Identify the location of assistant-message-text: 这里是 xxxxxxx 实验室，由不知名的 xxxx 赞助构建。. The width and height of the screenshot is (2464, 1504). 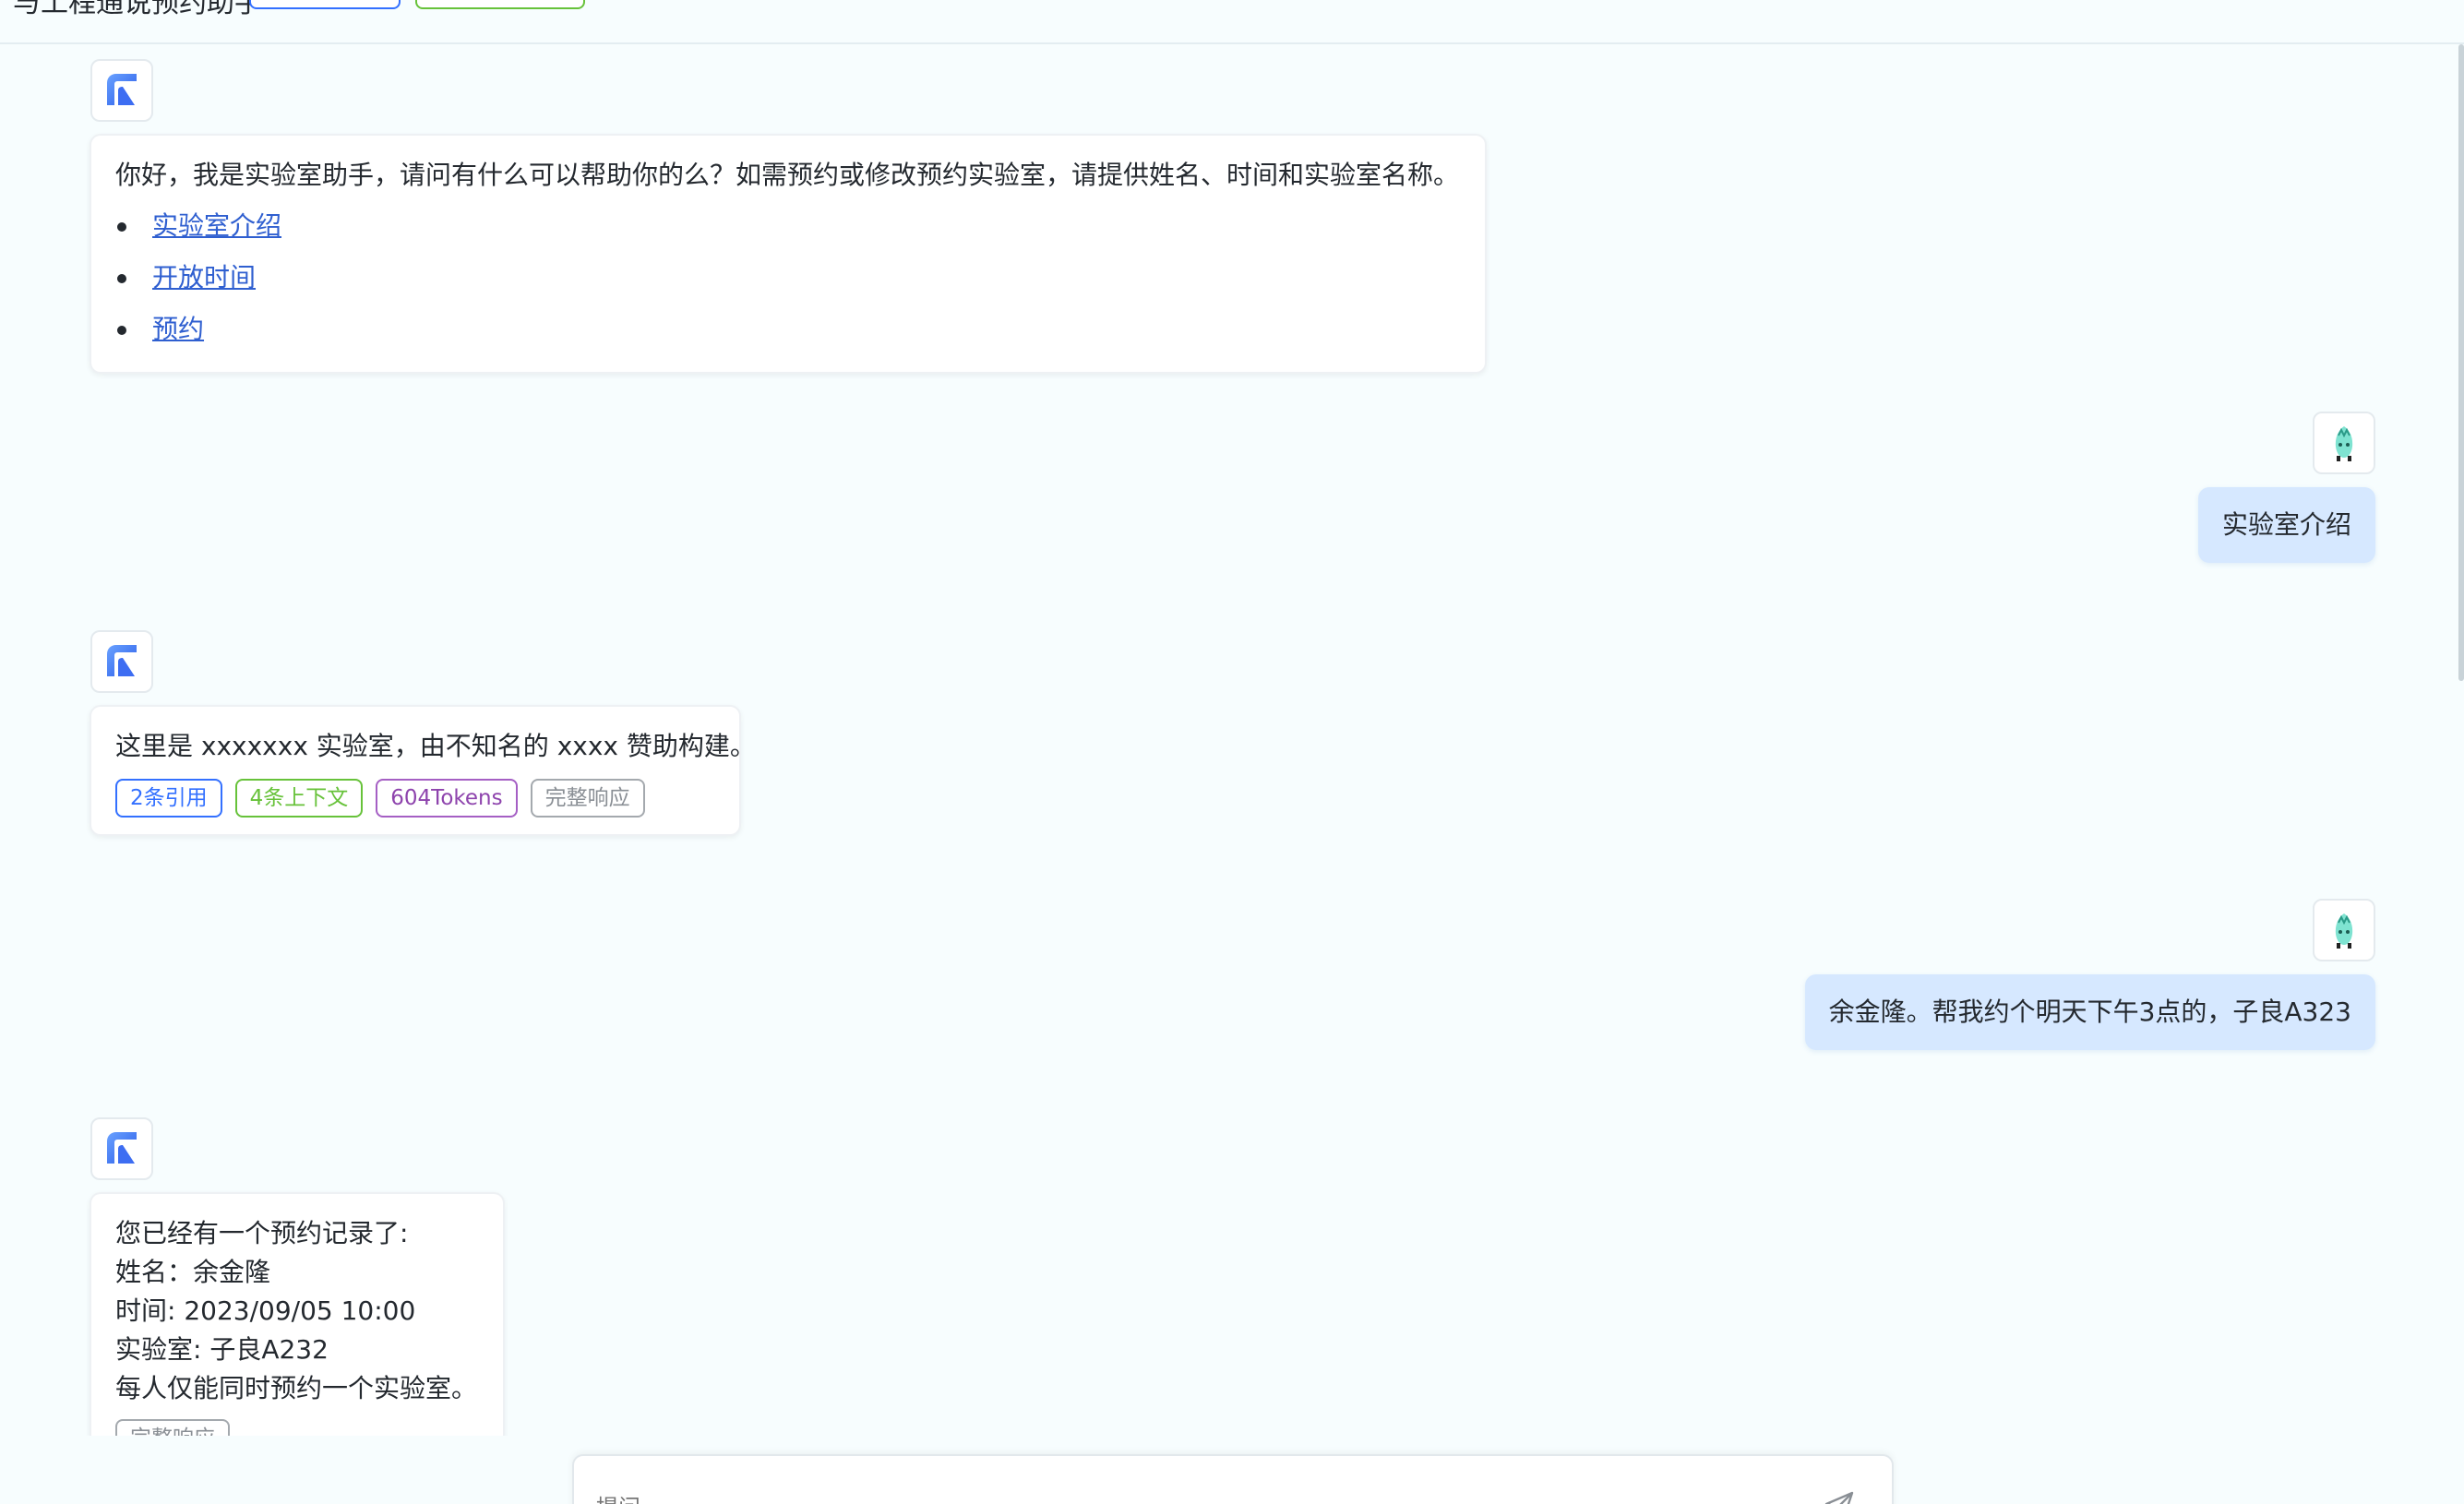
(435, 746).